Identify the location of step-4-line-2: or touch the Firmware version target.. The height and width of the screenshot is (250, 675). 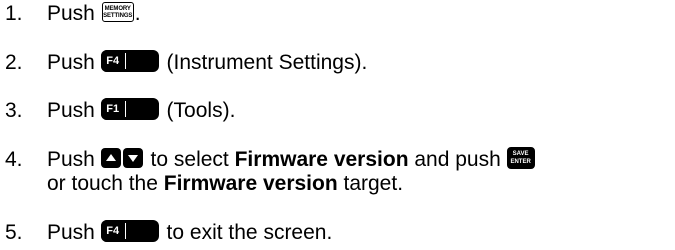
(225, 184).